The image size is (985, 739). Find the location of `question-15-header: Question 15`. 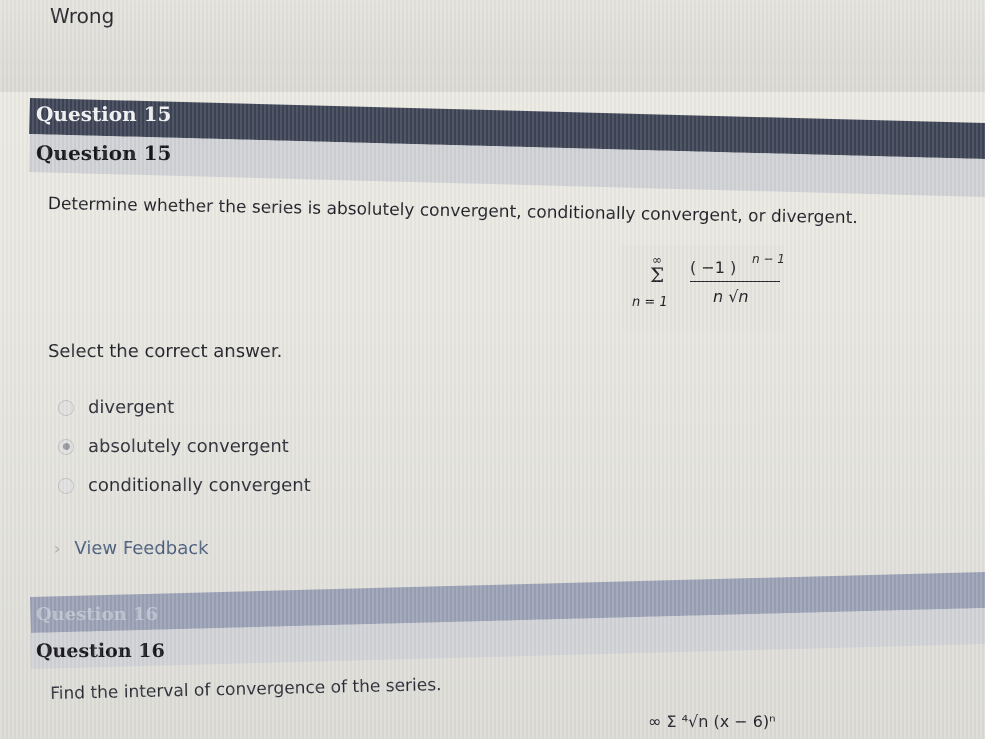

question-15-header: Question 15 is located at coordinates (104, 114).